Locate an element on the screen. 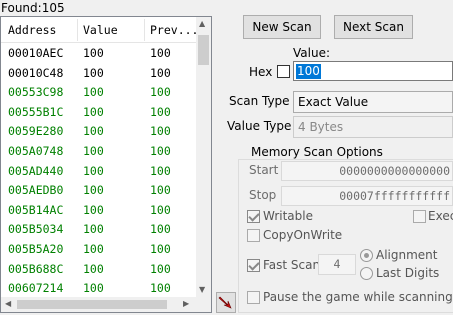 This screenshot has height=315, width=453. table-row: 0059E280 100 100 is located at coordinates (99, 131).